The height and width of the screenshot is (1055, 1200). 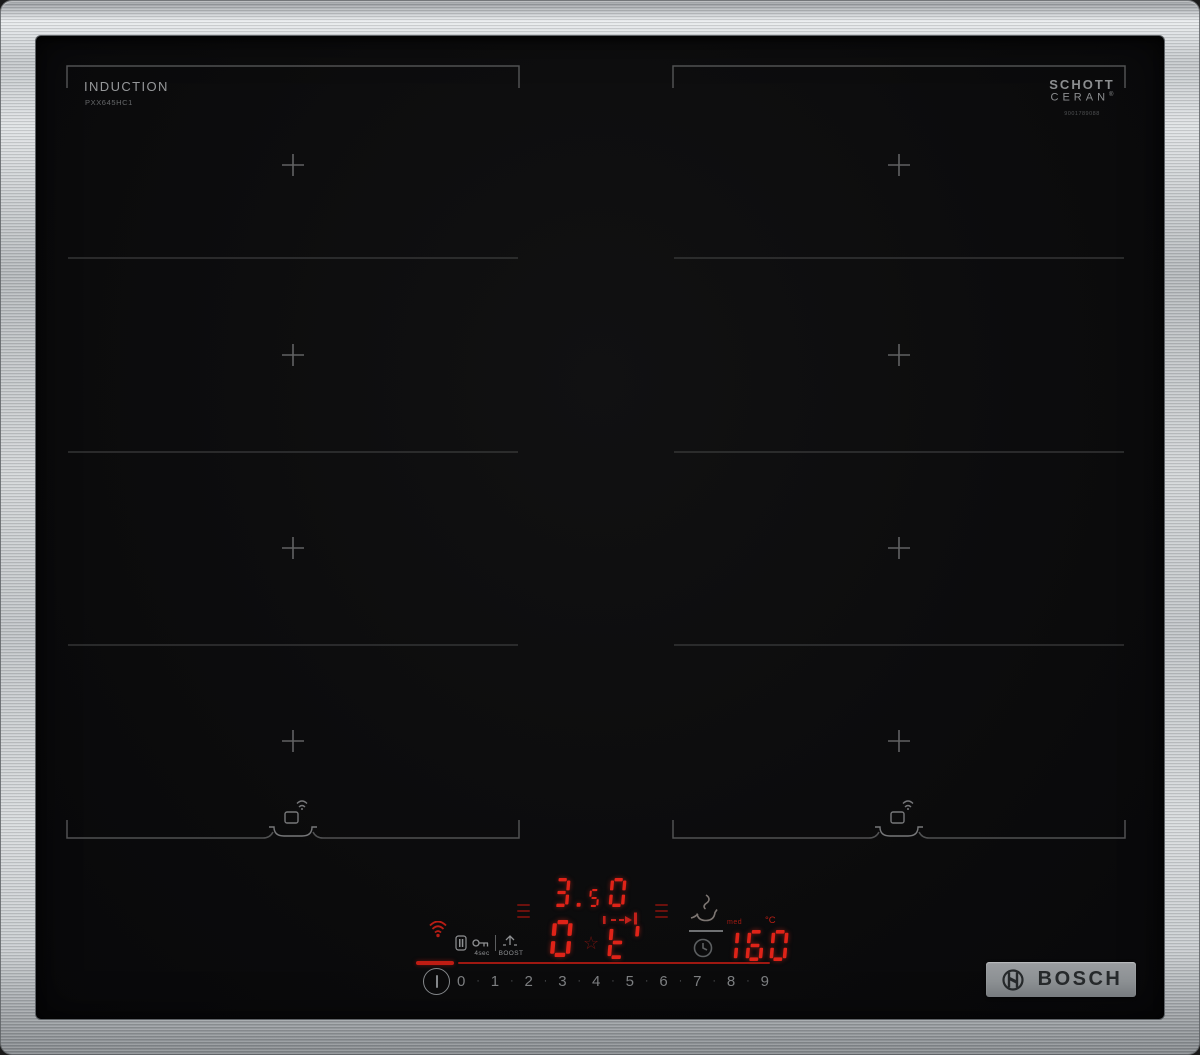 I want to click on fry-temp-unit: °C, so click(x=770, y=920).